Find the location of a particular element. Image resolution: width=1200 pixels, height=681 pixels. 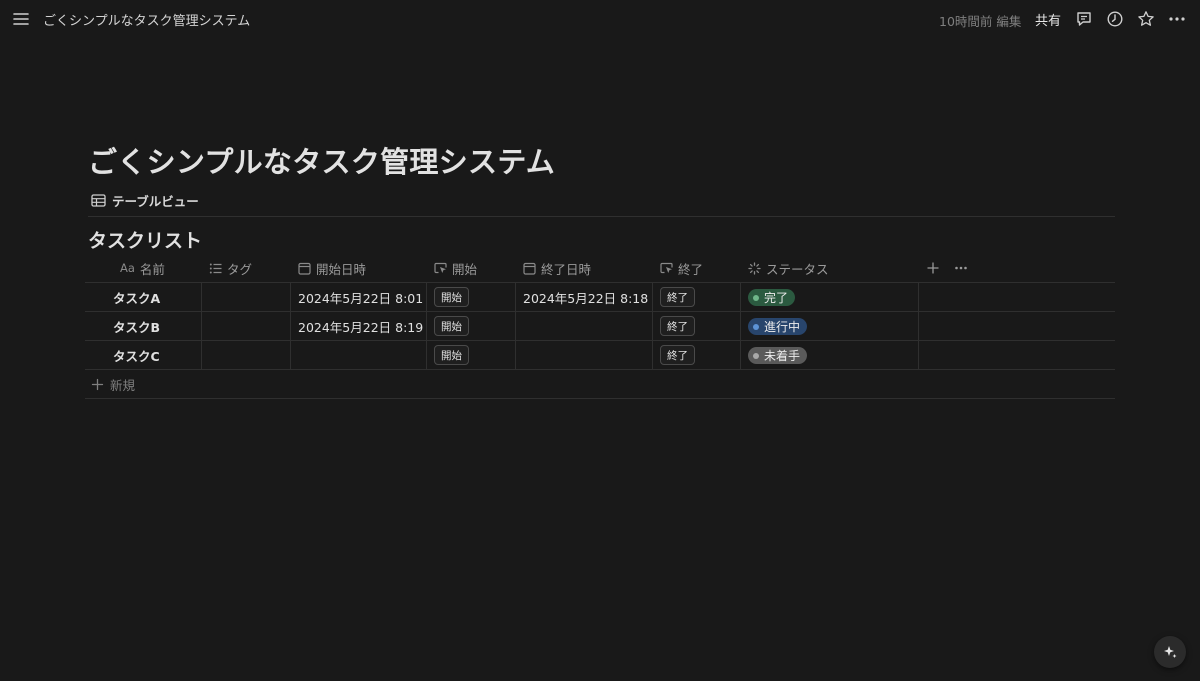

column-label: タグ is located at coordinates (240, 269).